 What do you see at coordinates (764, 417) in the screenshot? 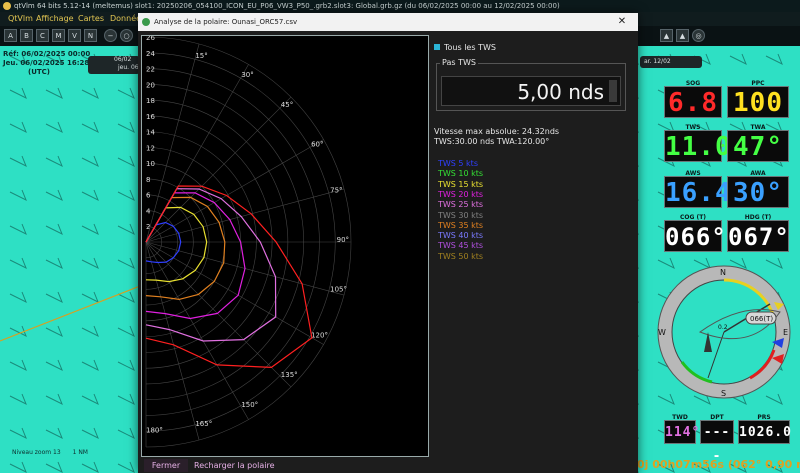
I see `prs-label: PRS` at bounding box center [764, 417].